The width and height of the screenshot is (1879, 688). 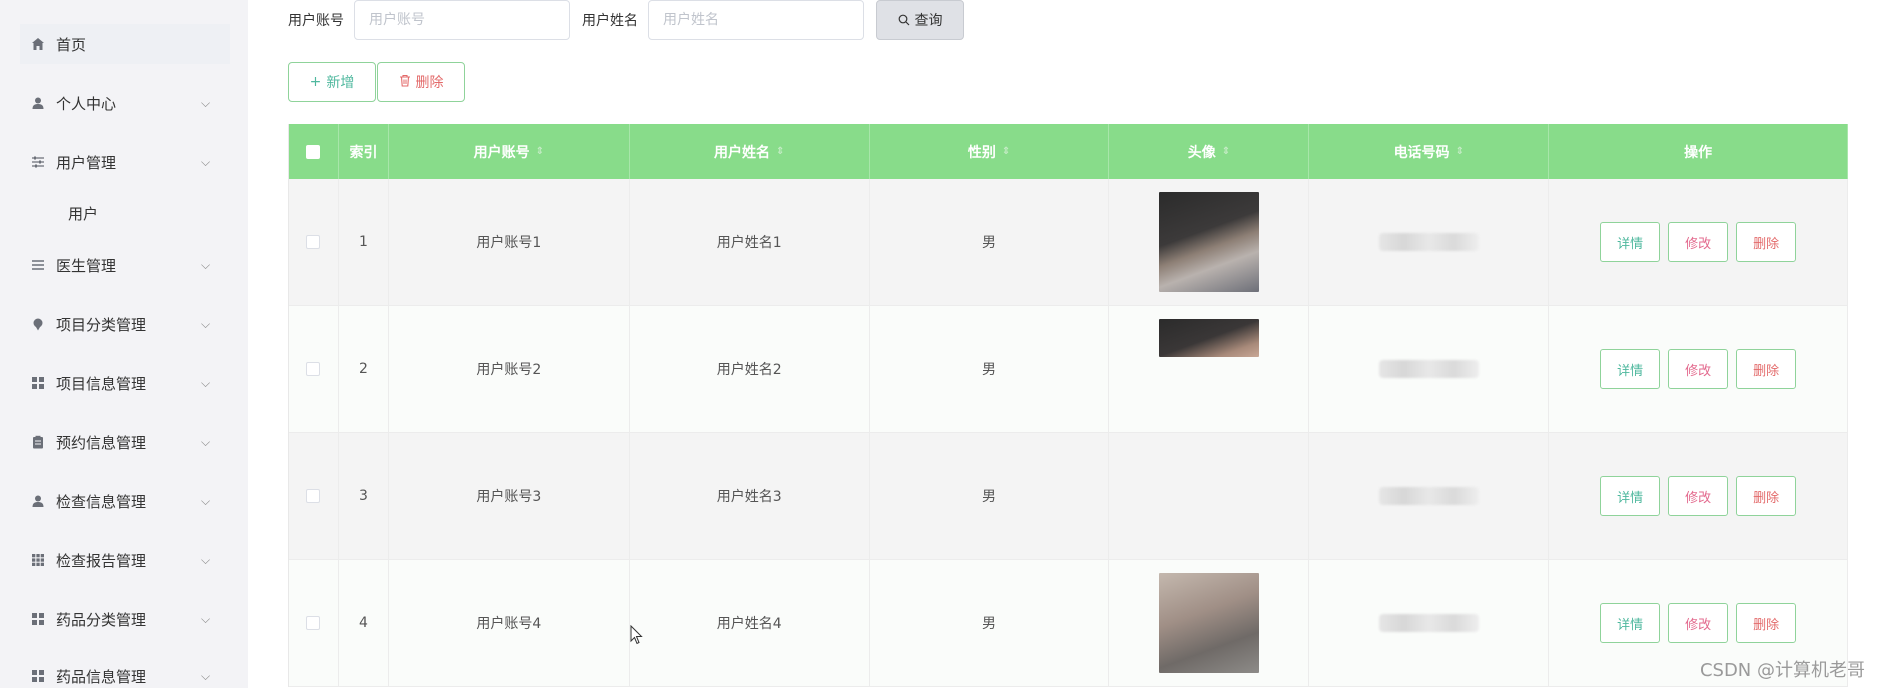 I want to click on account-cell: 用户账号4, so click(x=509, y=623).